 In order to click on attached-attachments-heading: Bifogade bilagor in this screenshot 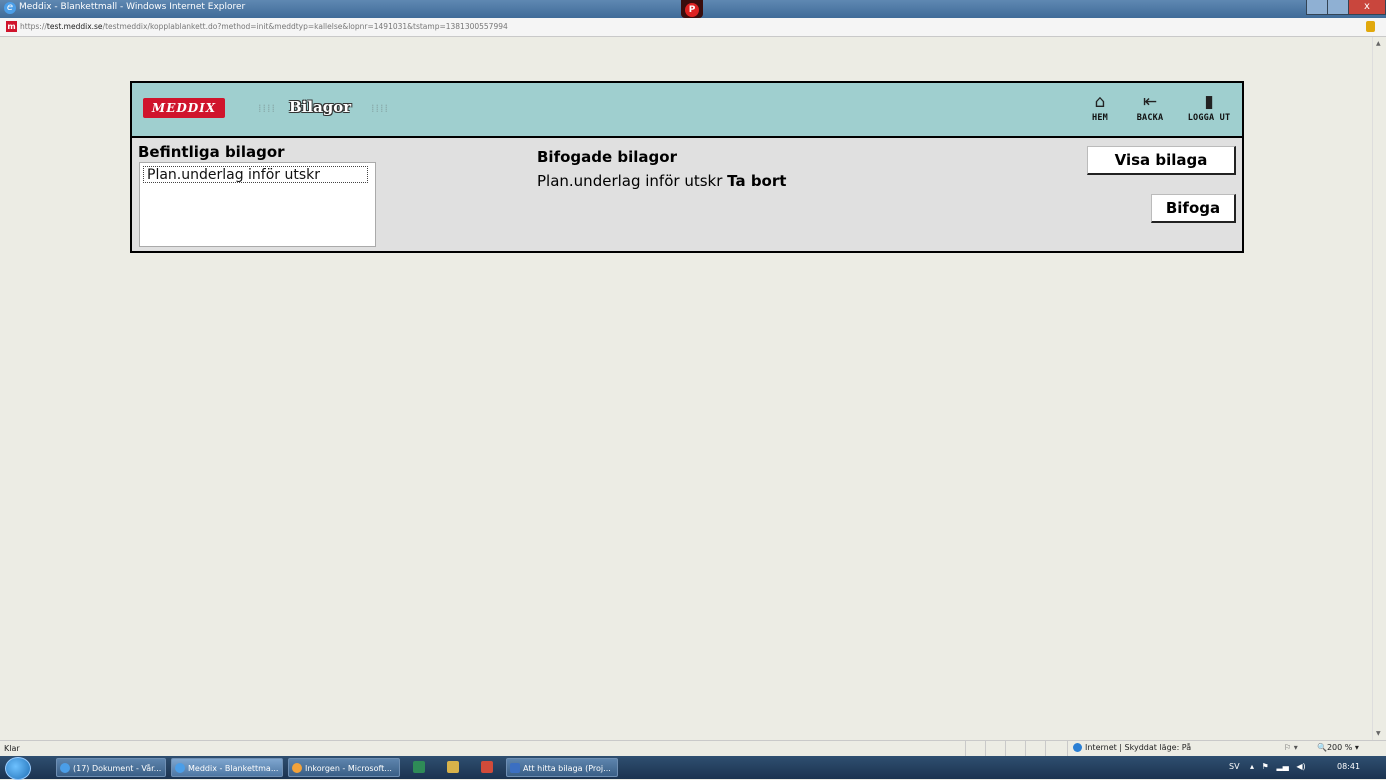, I will do `click(607, 157)`.